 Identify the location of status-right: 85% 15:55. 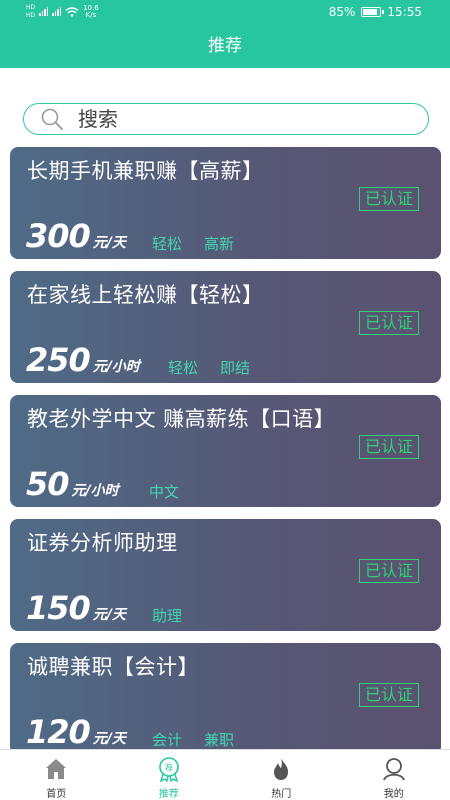
(375, 12).